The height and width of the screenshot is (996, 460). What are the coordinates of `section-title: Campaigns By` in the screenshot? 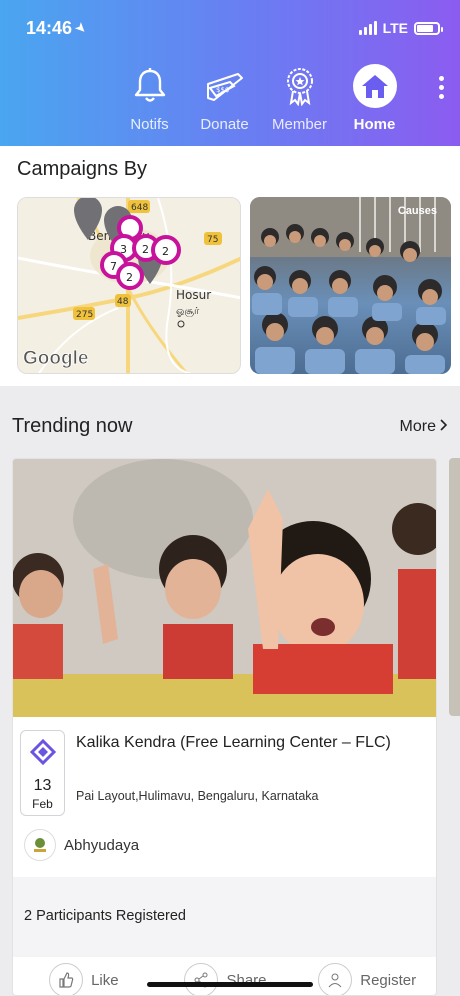 It's located at (82, 169).